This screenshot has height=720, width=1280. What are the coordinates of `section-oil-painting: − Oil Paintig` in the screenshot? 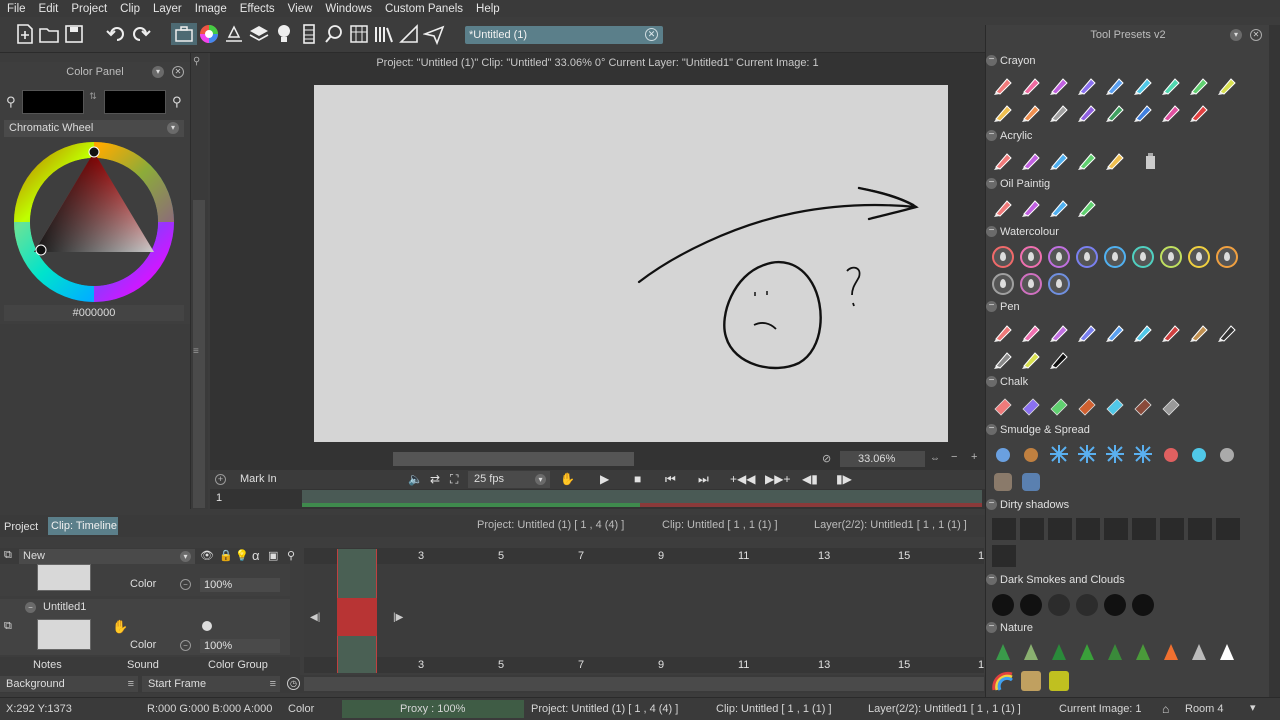 It's located at (1018, 184).